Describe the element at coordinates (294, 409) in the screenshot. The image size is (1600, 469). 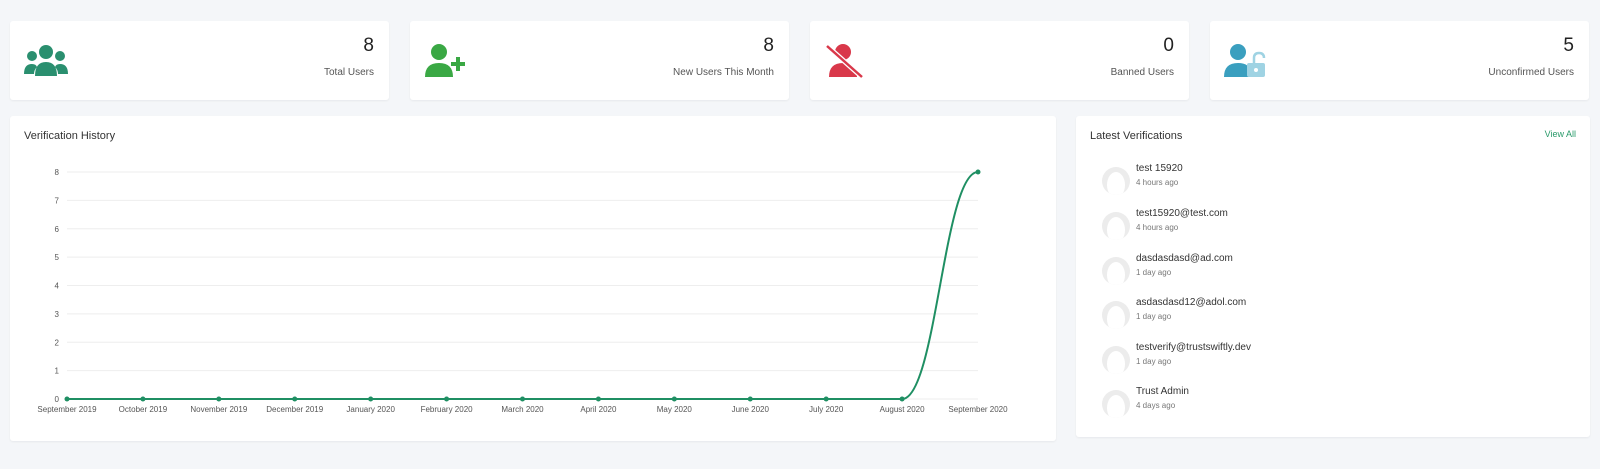
I see `x-tick-label: December 2019` at that location.